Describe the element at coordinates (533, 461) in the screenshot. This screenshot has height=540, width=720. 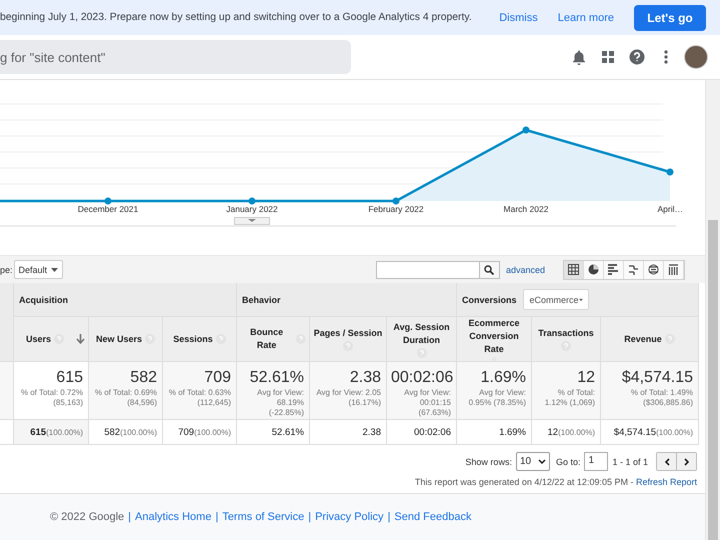
I see `rows-dropdown: 10` at that location.